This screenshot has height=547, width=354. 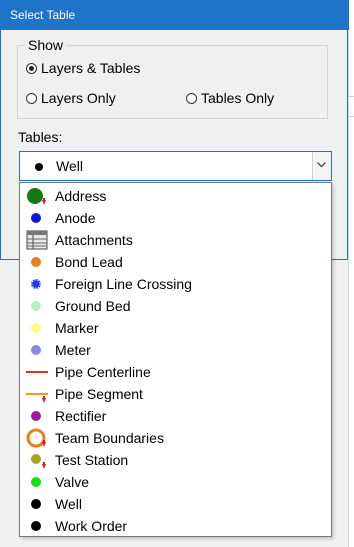 I want to click on radio-layers-only: Layers Only, so click(x=71, y=98).